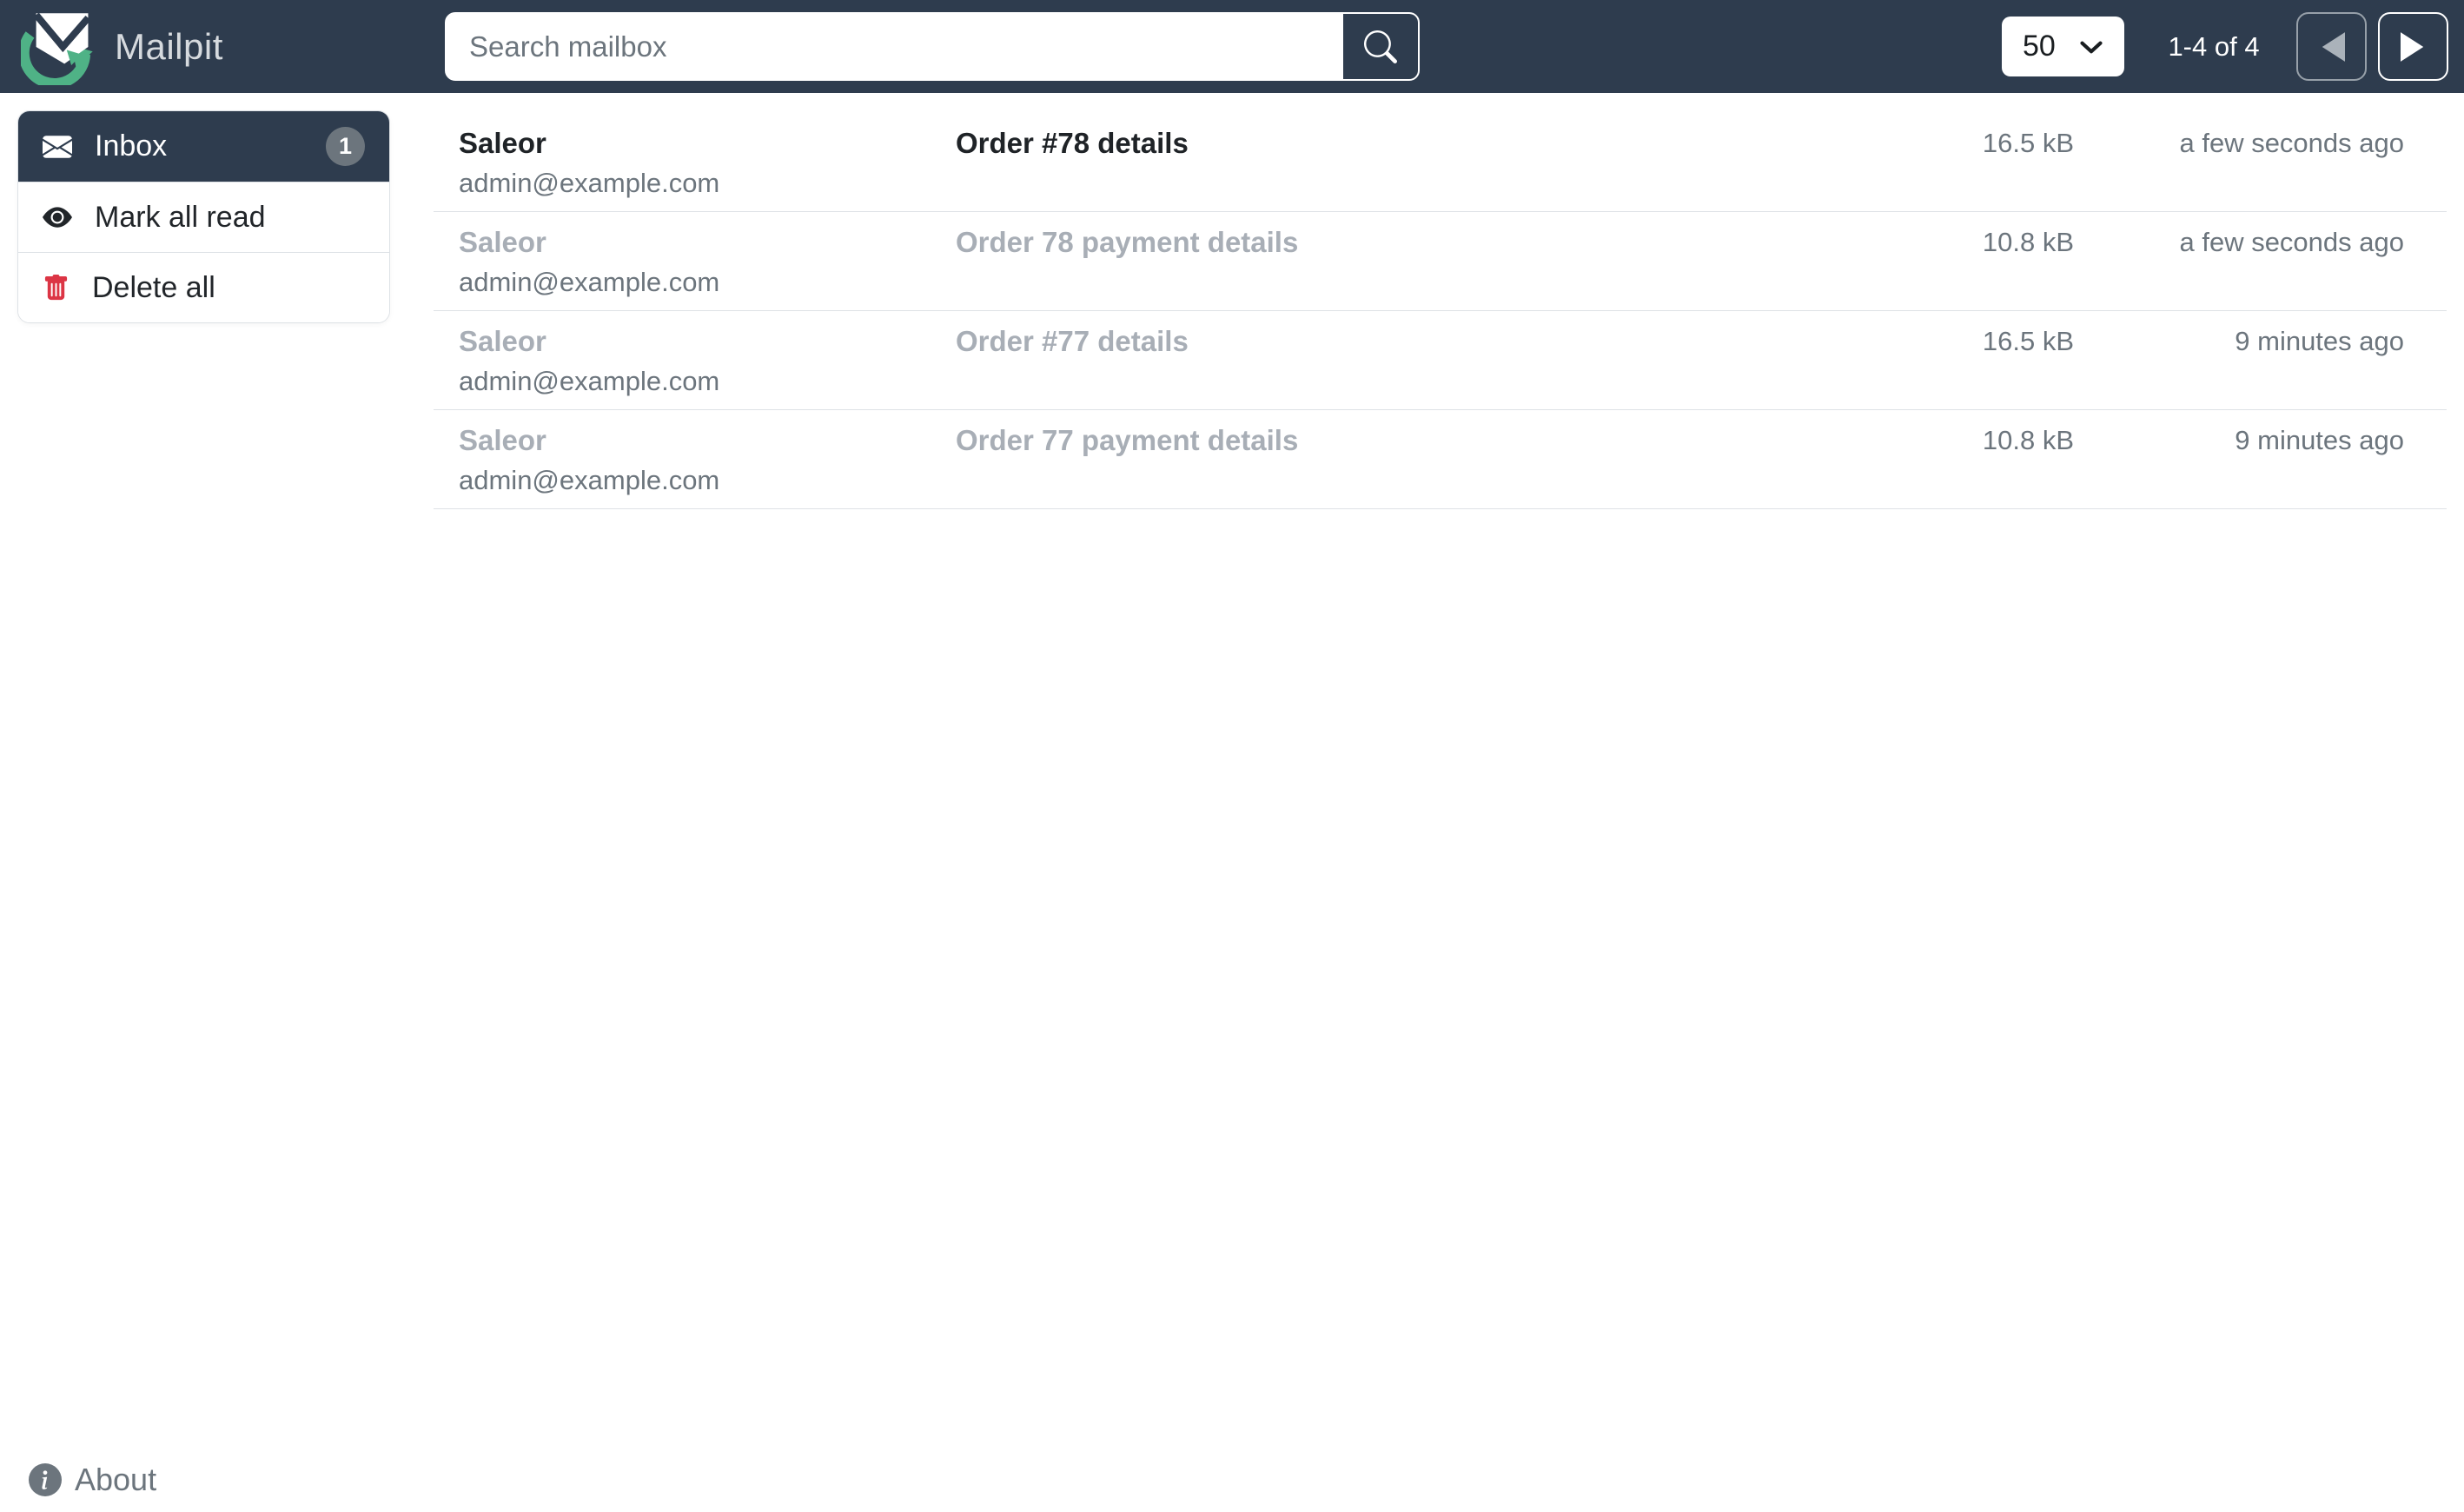 The width and height of the screenshot is (2464, 1512). I want to click on eye-icon, so click(57, 217).